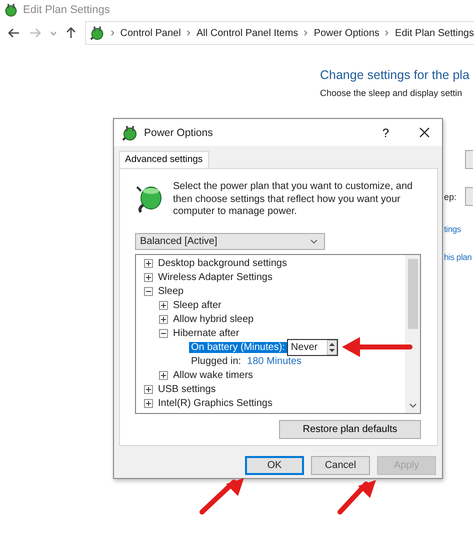 This screenshot has width=474, height=537. I want to click on breadcrumb-item: Edit Plan Settings, so click(434, 33).